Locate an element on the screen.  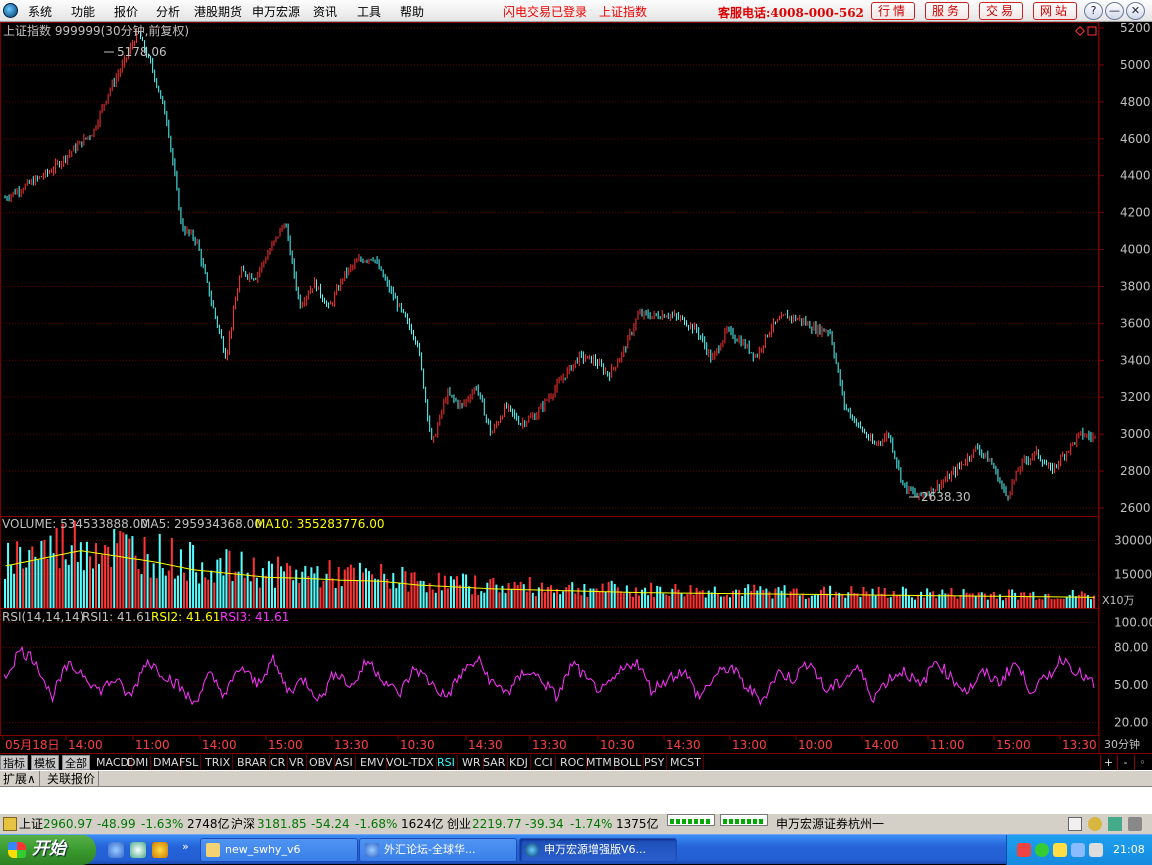
tab-template: 模板 is located at coordinates (45, 762).